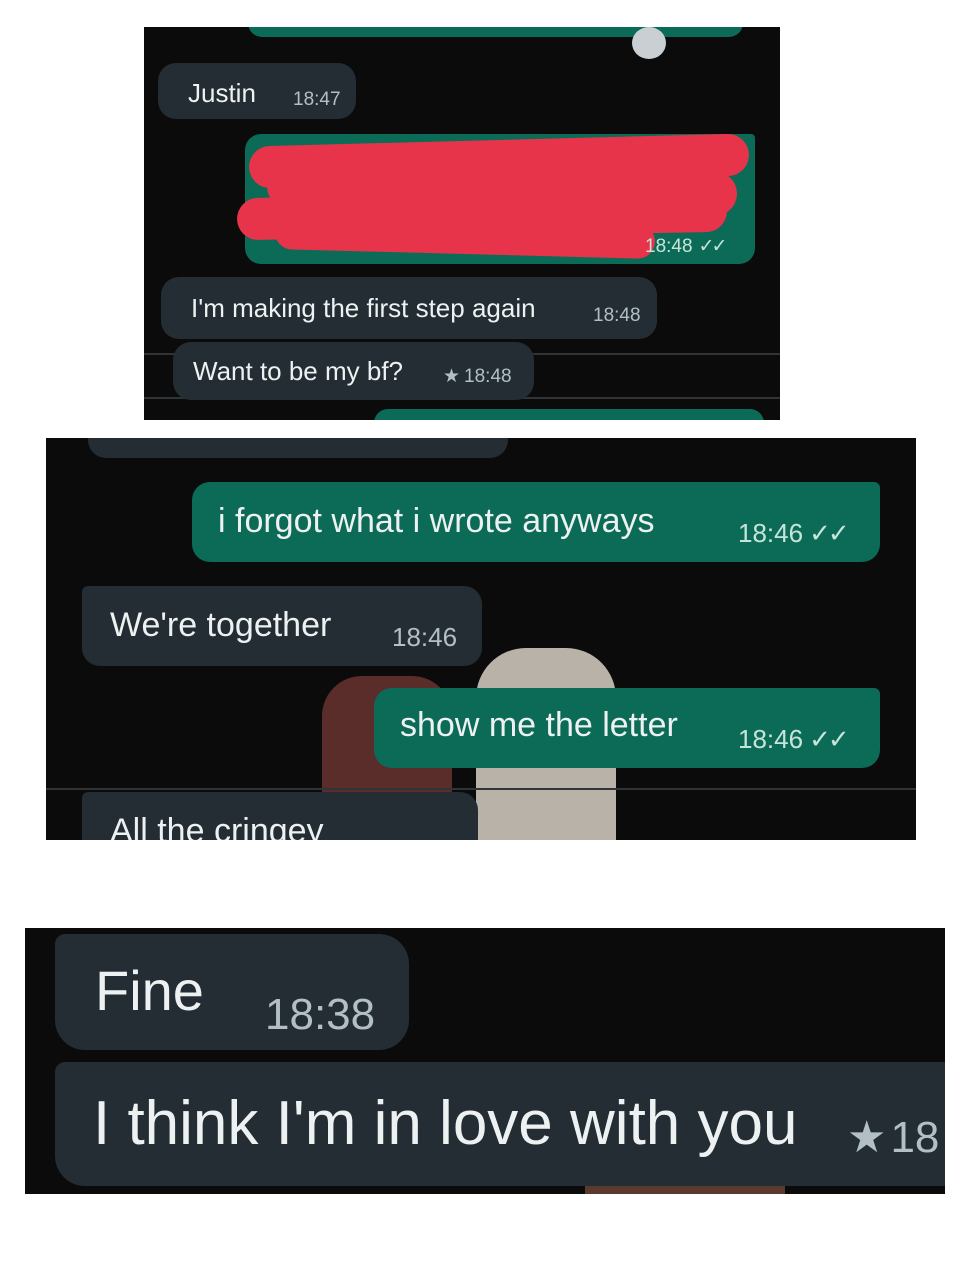  Describe the element at coordinates (363, 308) in the screenshot. I see `message-text: I'm making the first step again` at that location.